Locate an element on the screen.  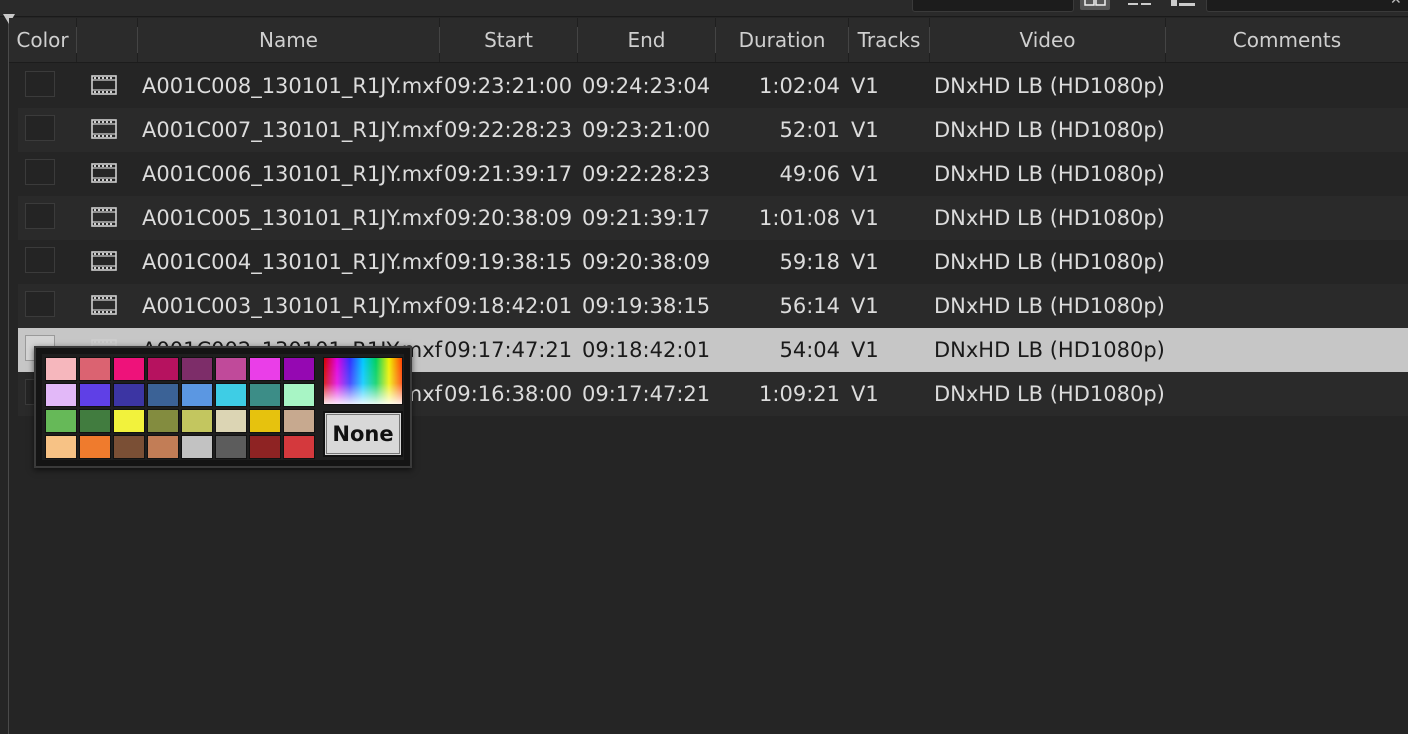
toolbar: ✕ is located at coordinates (704, 8).